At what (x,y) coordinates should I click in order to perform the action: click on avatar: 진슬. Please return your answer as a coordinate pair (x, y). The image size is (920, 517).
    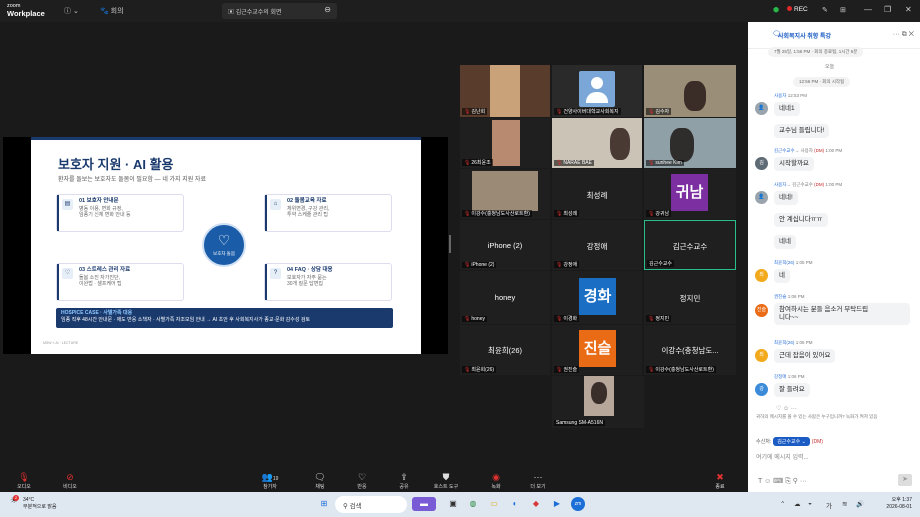
    Looking at the image, I should click on (761, 310).